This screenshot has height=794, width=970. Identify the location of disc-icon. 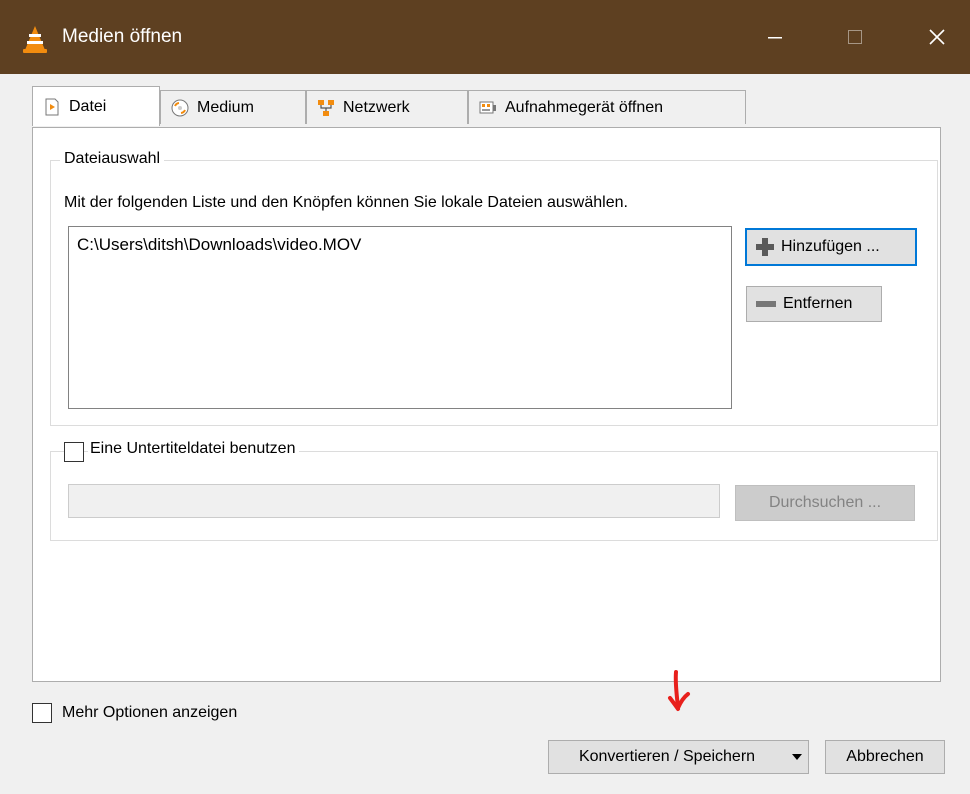
(180, 107).